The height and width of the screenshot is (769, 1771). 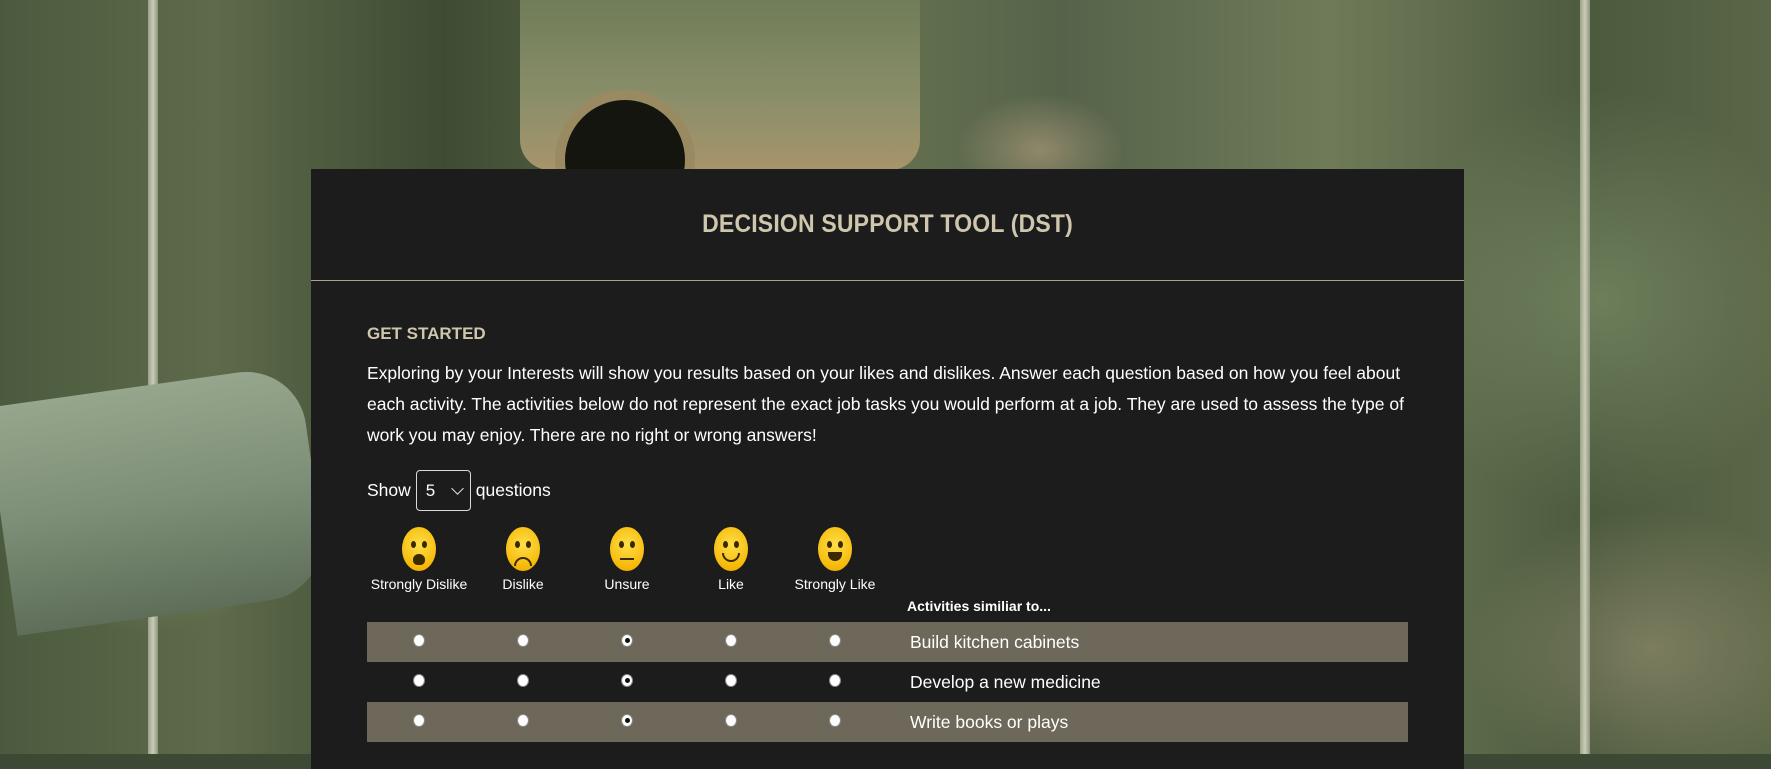 I want to click on chevron-down-icon, so click(x=457, y=488).